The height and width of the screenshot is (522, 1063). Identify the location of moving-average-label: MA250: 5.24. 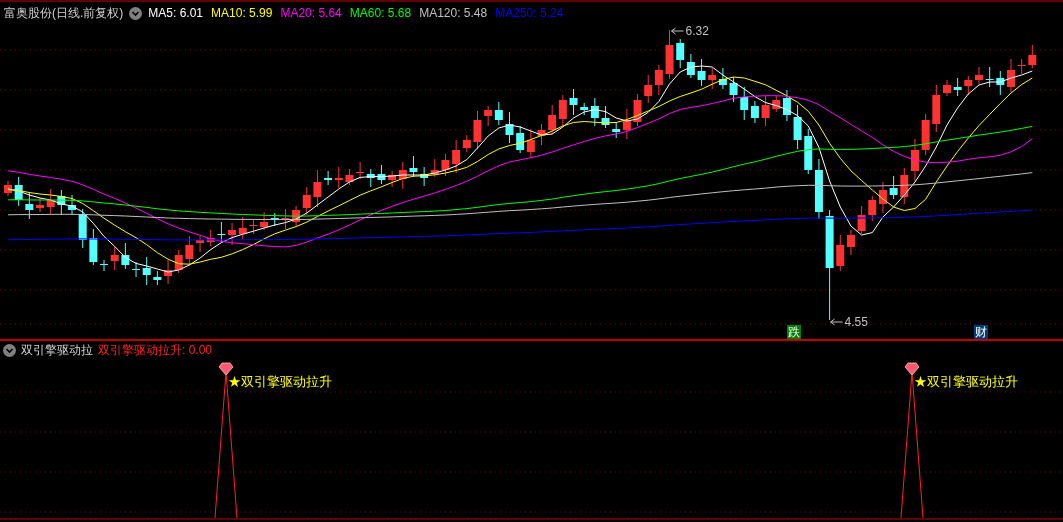
(529, 13).